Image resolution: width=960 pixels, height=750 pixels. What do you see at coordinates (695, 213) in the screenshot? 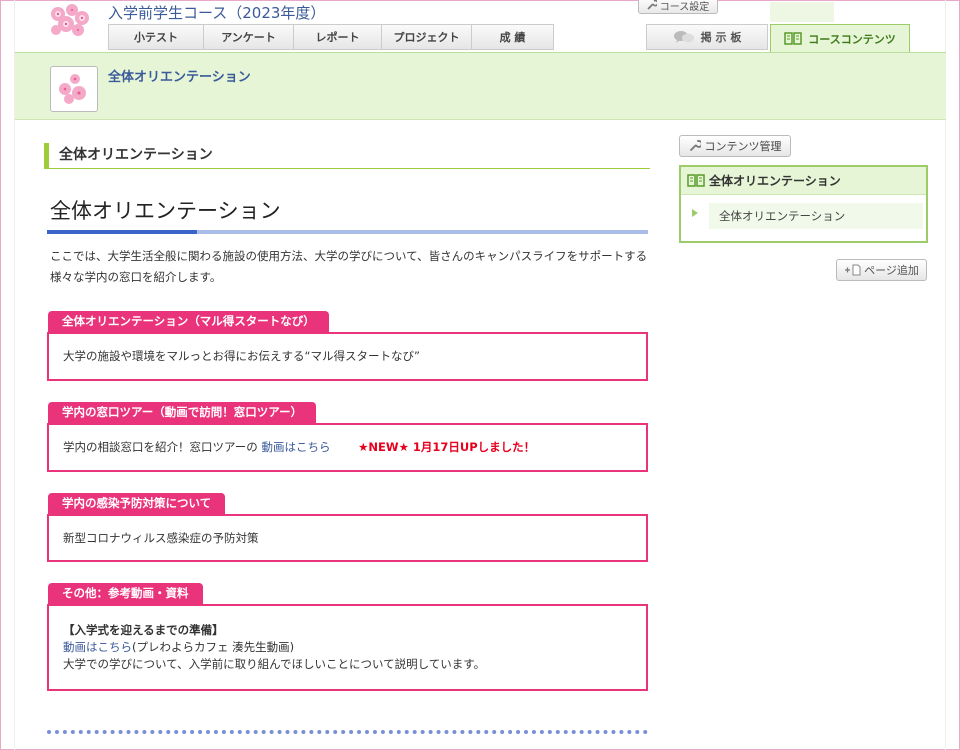
I see `triangle-right-icon` at bounding box center [695, 213].